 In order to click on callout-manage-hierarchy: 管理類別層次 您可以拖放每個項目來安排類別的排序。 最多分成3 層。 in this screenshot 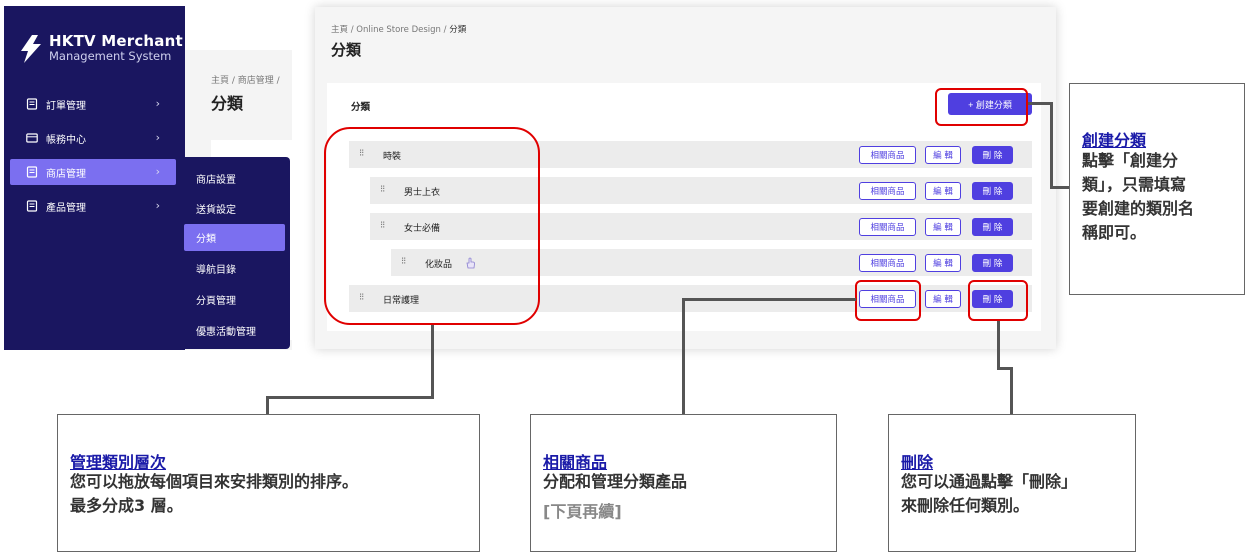, I will do `click(268, 483)`.